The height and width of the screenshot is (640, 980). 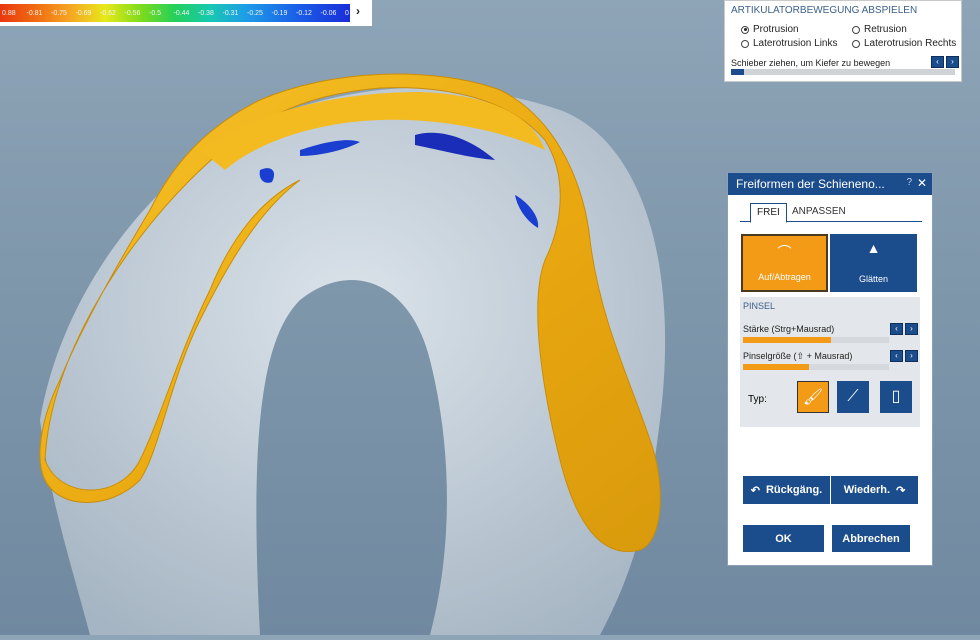 I want to click on radio-label: Retrusion, so click(x=885, y=29).